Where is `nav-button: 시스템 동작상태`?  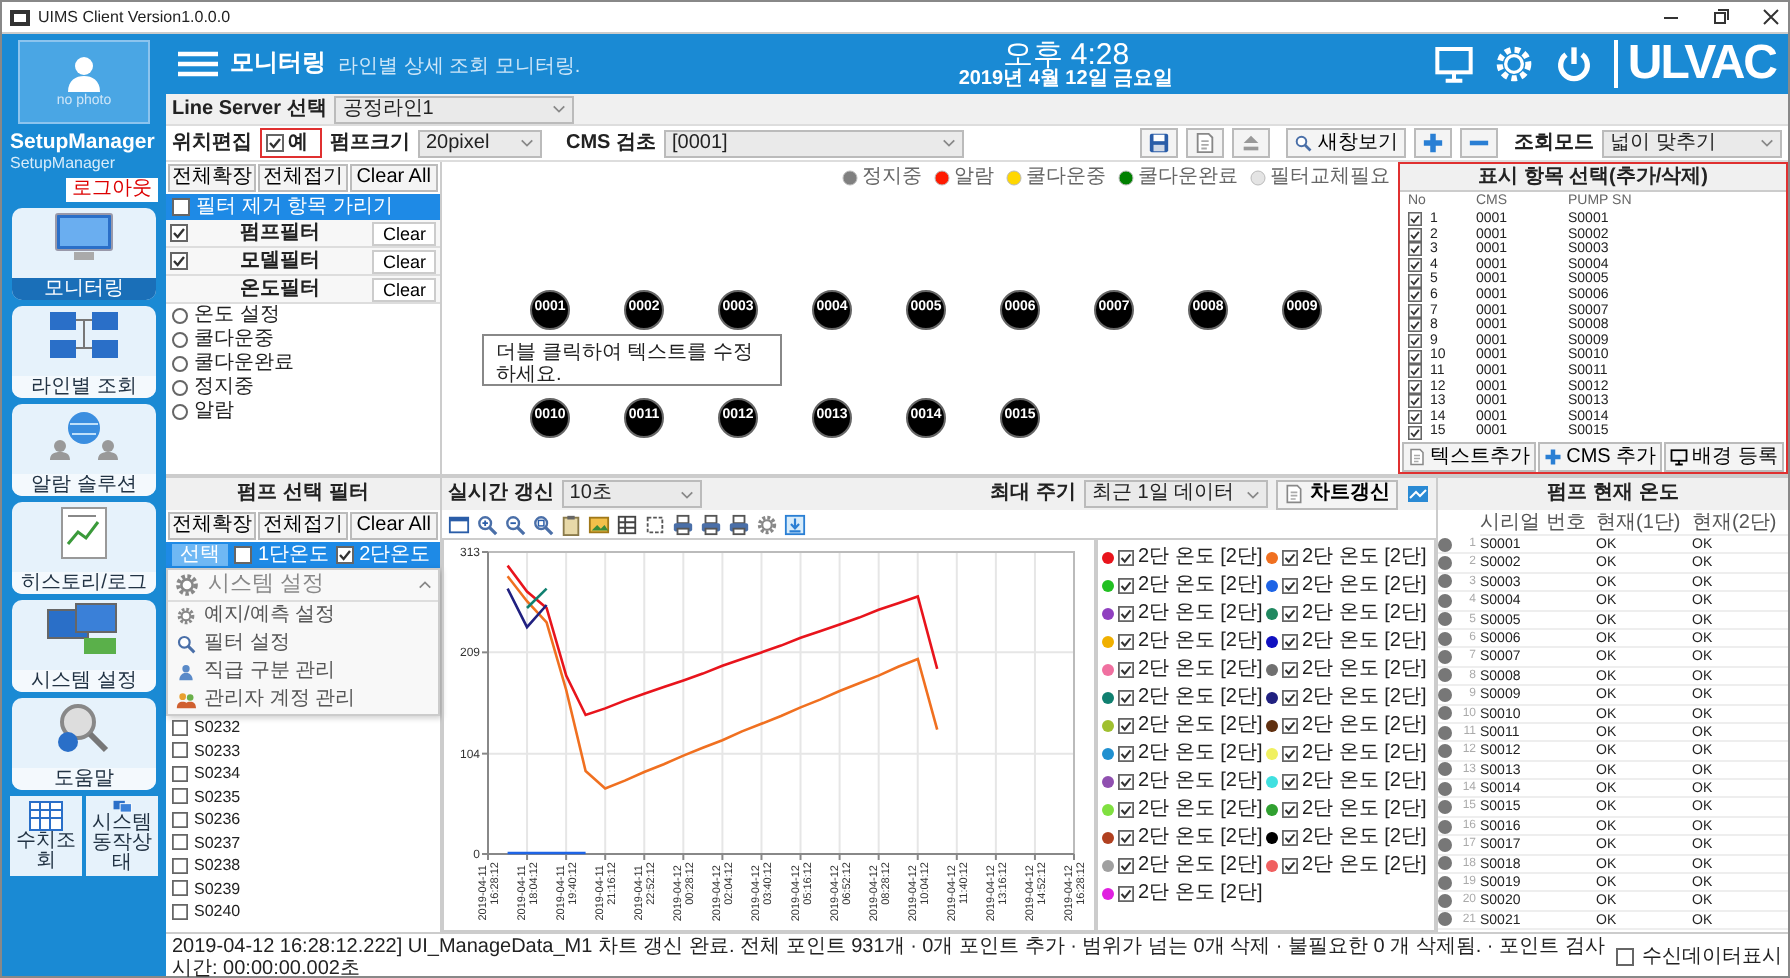 nav-button: 시스템 동작상태 is located at coordinates (122, 836).